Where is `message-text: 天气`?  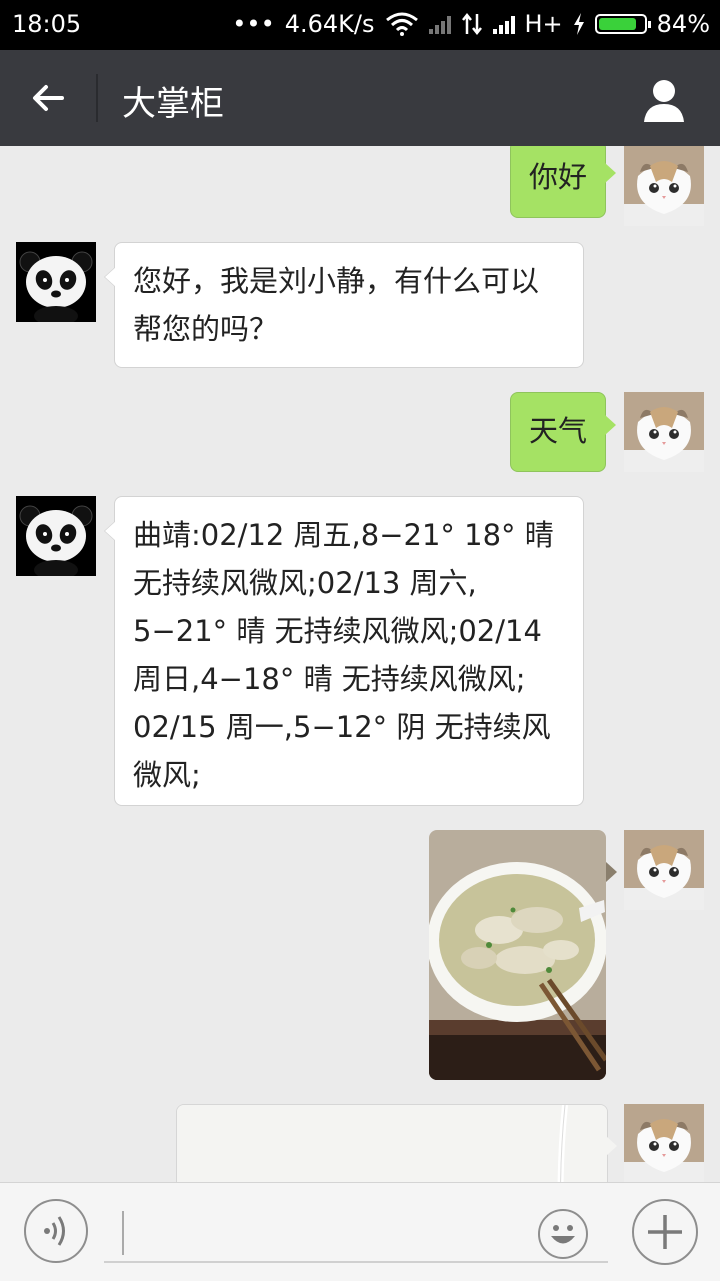
message-text: 天气 is located at coordinates (557, 431).